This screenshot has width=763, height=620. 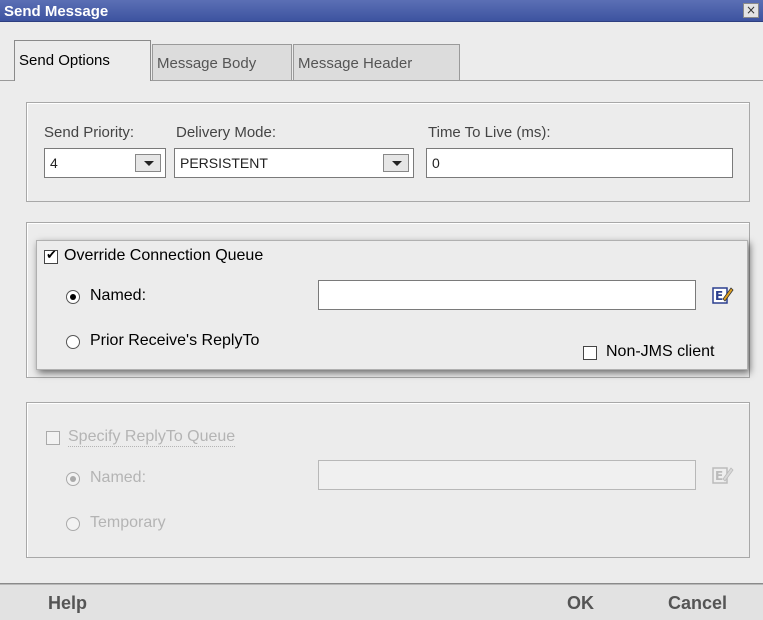 What do you see at coordinates (489, 132) in the screenshot?
I see `ttl-label: Time To Live (ms):` at bounding box center [489, 132].